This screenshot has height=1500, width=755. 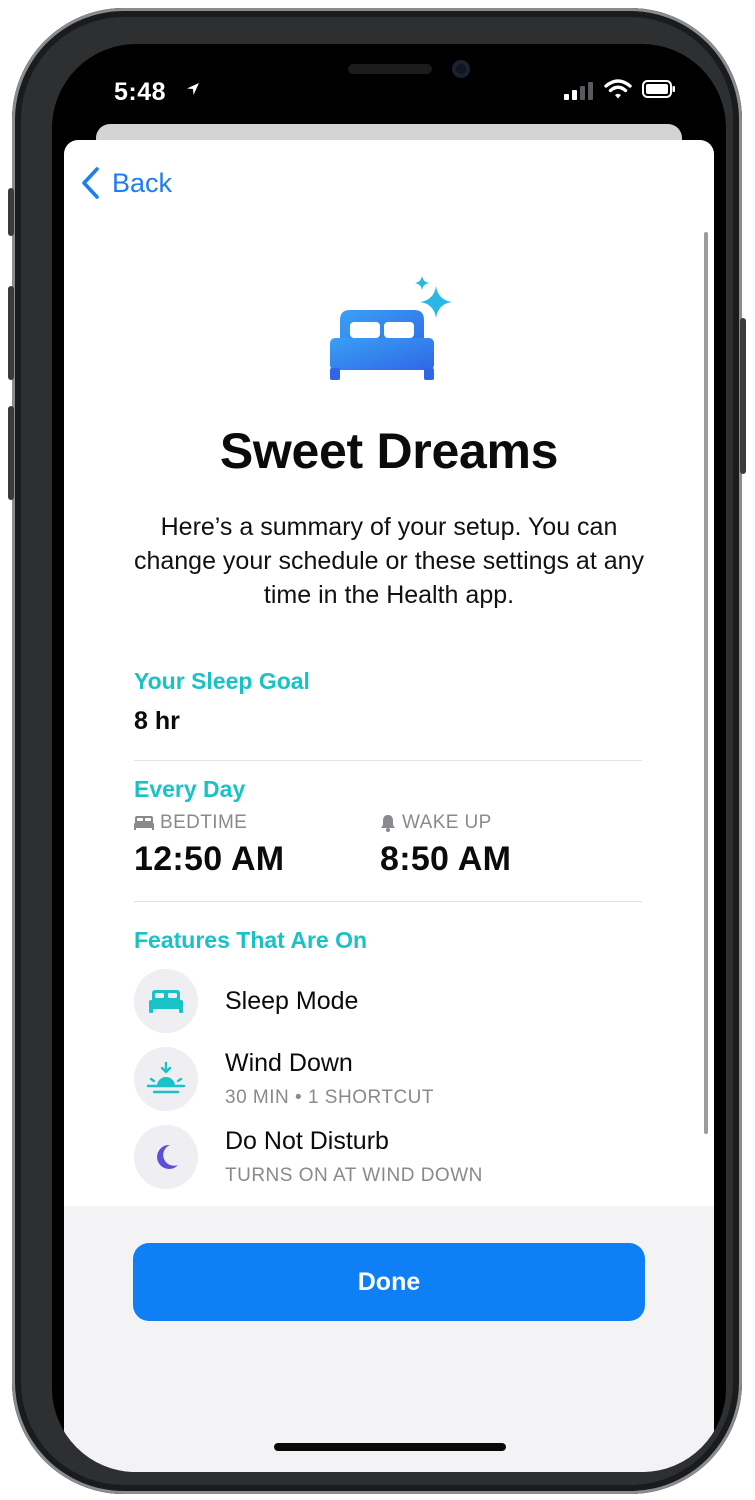 I want to click on moon-icon, so click(x=167, y=1156).